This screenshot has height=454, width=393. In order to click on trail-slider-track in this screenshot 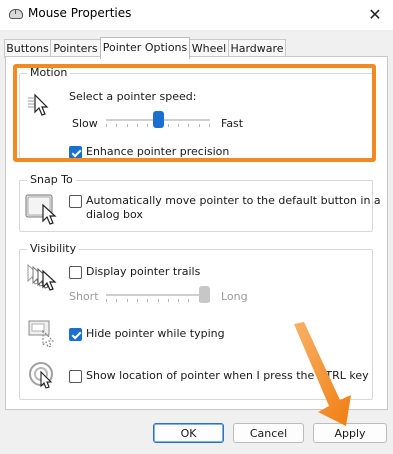, I will do `click(158, 295)`.